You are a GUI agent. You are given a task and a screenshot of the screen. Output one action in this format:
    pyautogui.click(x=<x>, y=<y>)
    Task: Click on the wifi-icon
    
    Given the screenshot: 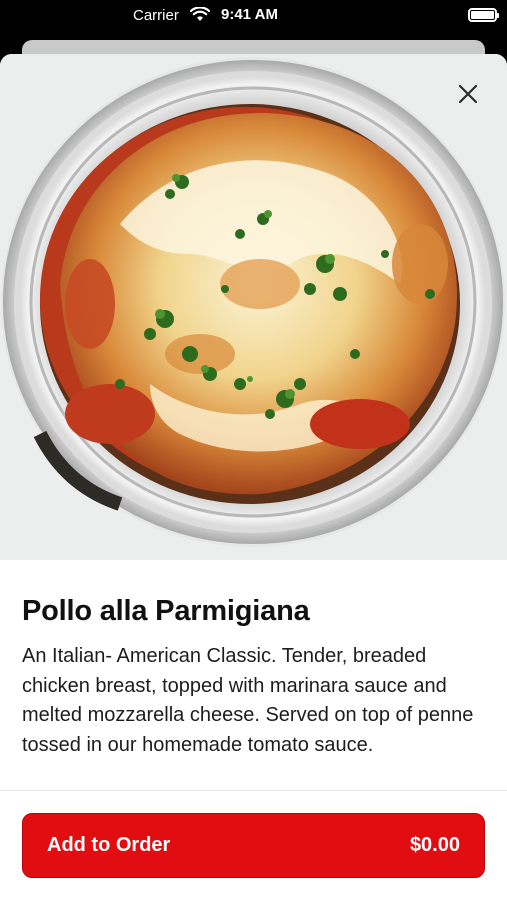 What is the action you would take?
    pyautogui.click(x=200, y=16)
    